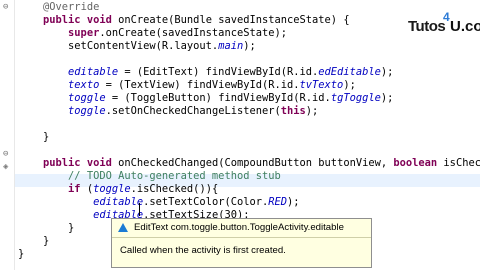 The width and height of the screenshot is (480, 270). I want to click on code-line: // TODO Auto-generated method stub, so click(149, 176).